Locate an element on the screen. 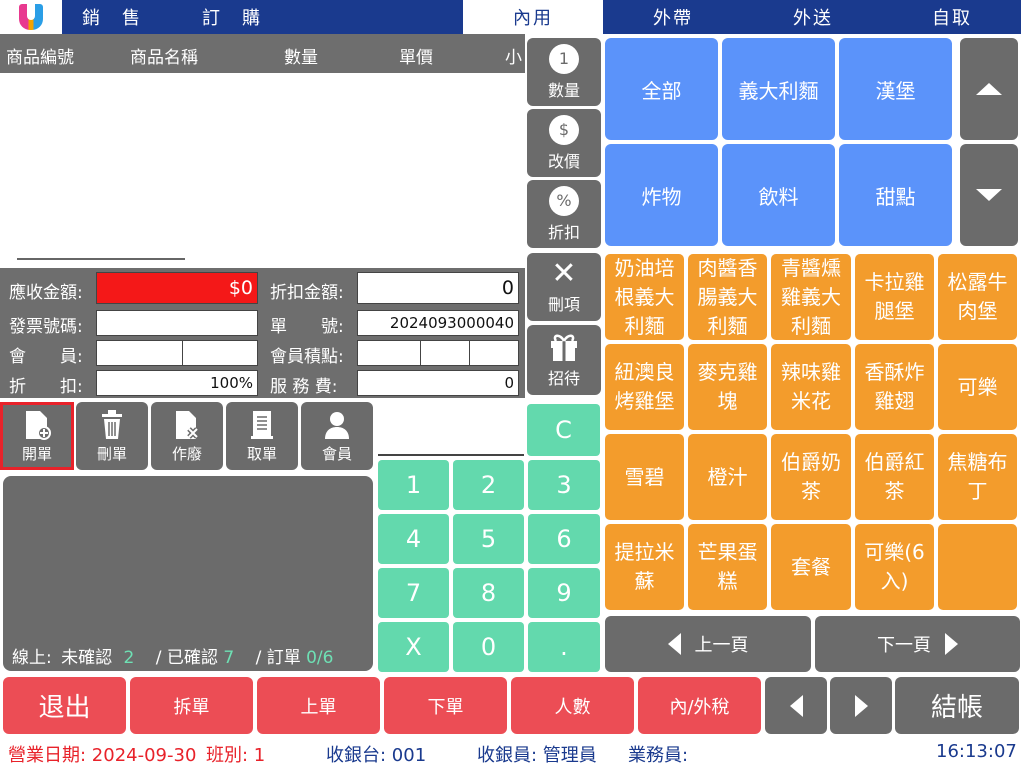  member-id-field is located at coordinates (139, 353).